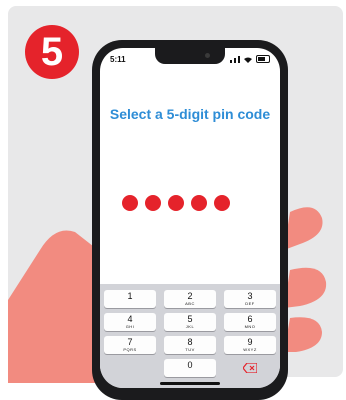 The image size is (346, 400). I want to click on key-digit: 5, so click(190, 319).